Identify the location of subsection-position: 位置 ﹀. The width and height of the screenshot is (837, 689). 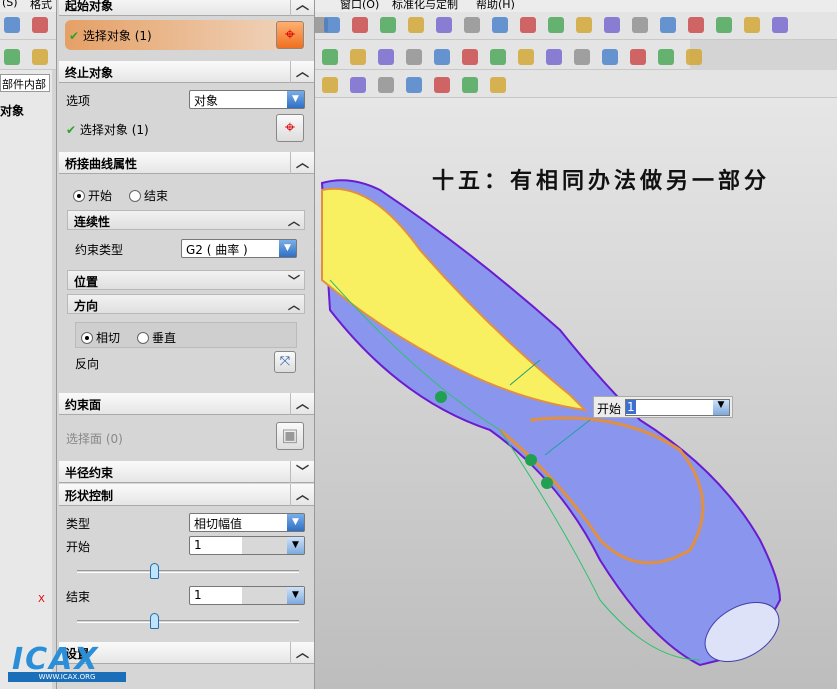
(186, 280).